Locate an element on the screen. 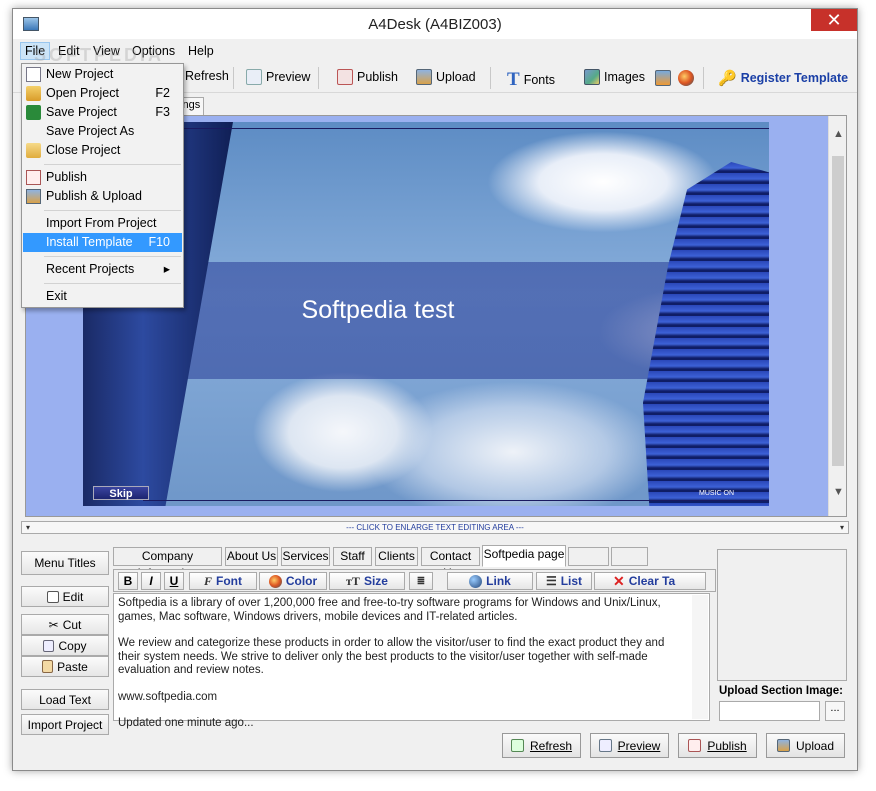  shortcut-label: F2 is located at coordinates (162, 93).